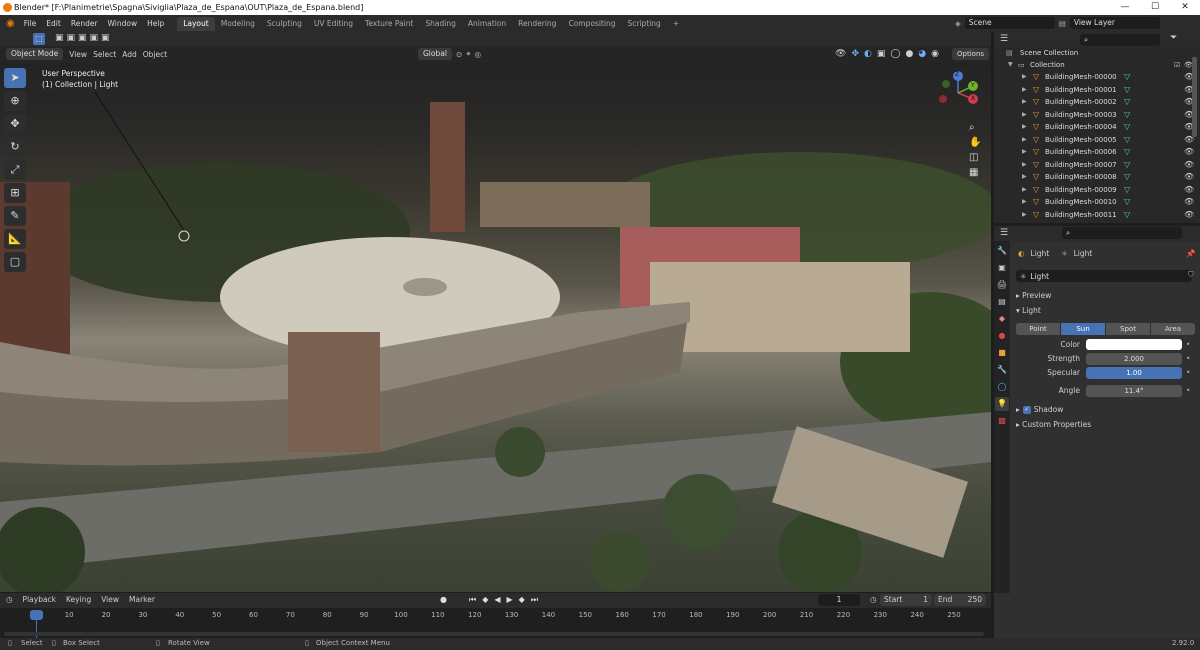 Image resolution: width=1200 pixels, height=650 pixels. I want to click on tab-compositing: Compositing, so click(591, 24).